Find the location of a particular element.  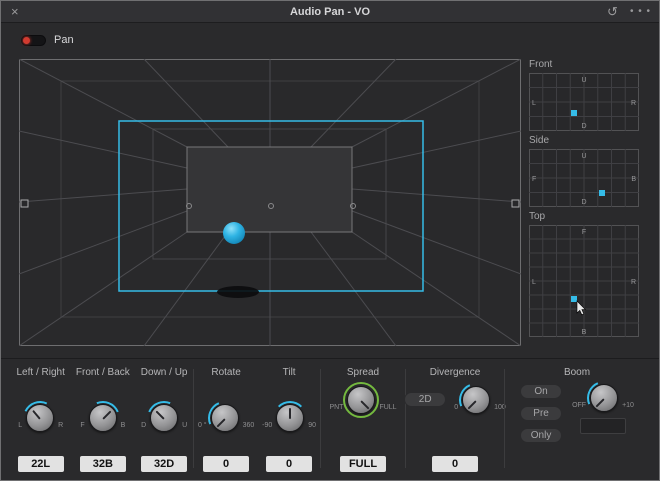

divergence-knob-arc is located at coordinates (476, 400).